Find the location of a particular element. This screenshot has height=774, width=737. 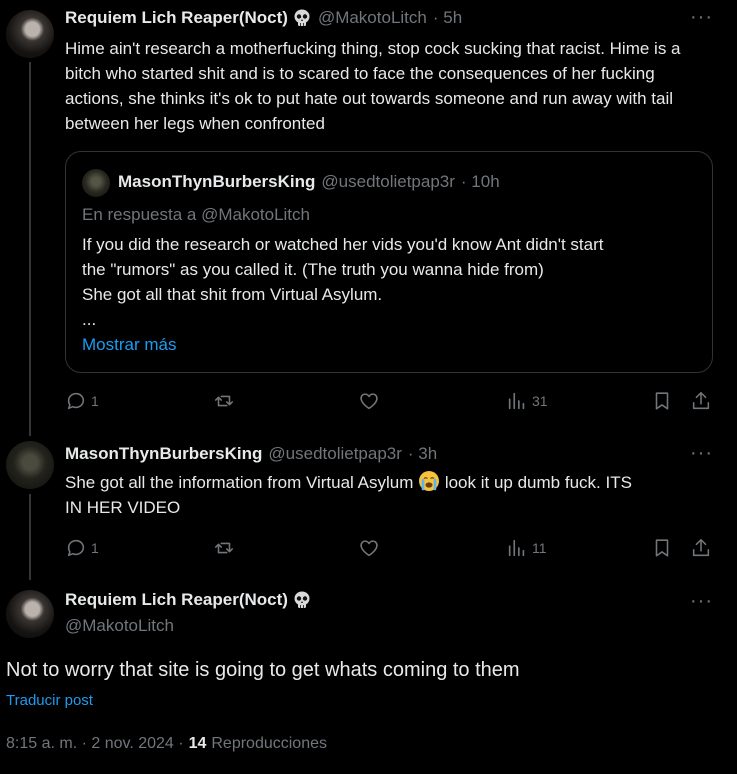

post-header: Requiem Lich Reaper(Noct) is located at coordinates (188, 600).